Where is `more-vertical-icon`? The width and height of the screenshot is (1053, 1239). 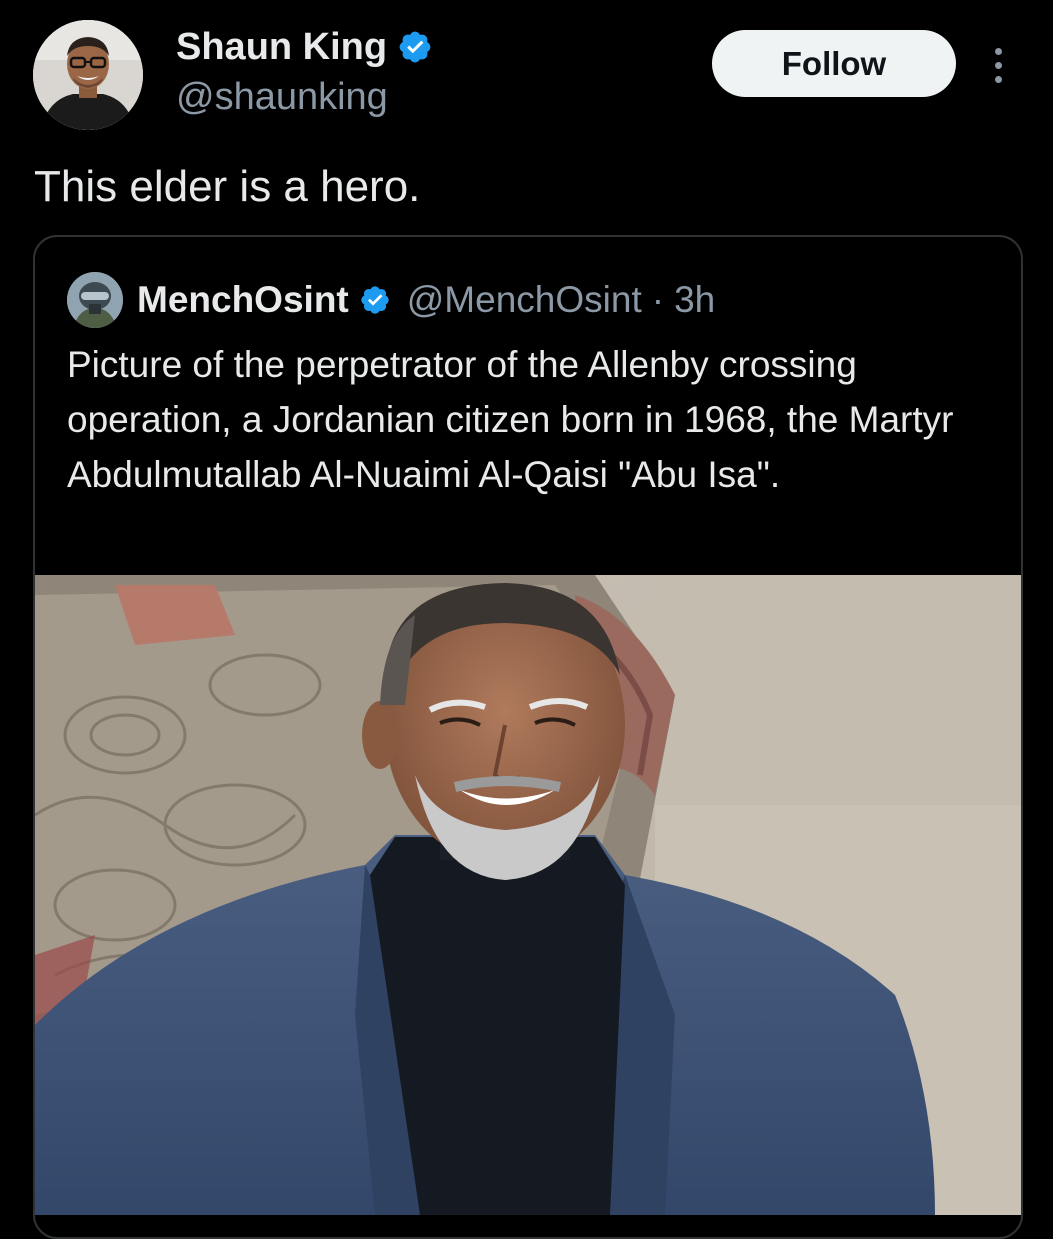
more-vertical-icon is located at coordinates (998, 65).